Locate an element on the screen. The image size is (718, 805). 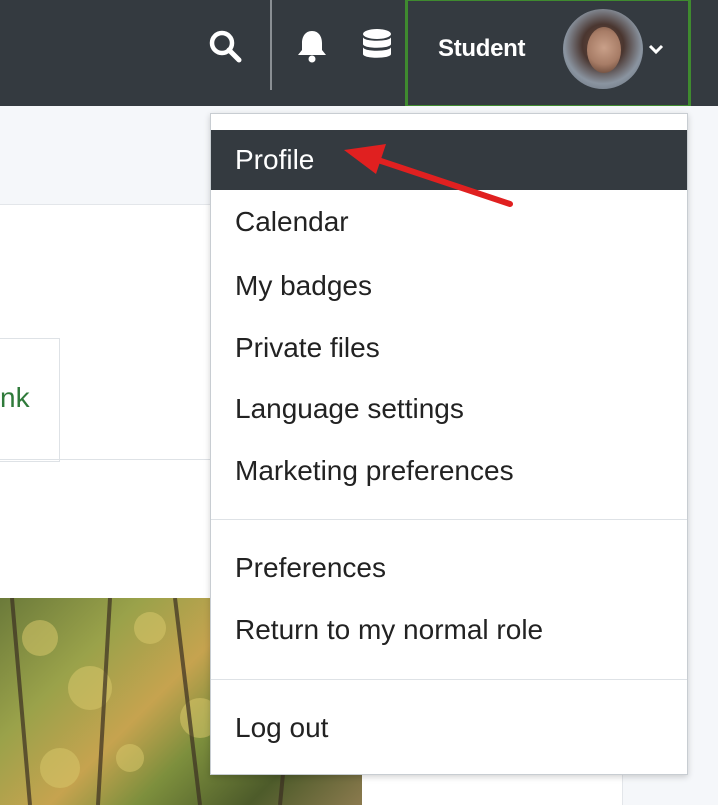
menu-item-private-files: Private files is located at coordinates (449, 348).